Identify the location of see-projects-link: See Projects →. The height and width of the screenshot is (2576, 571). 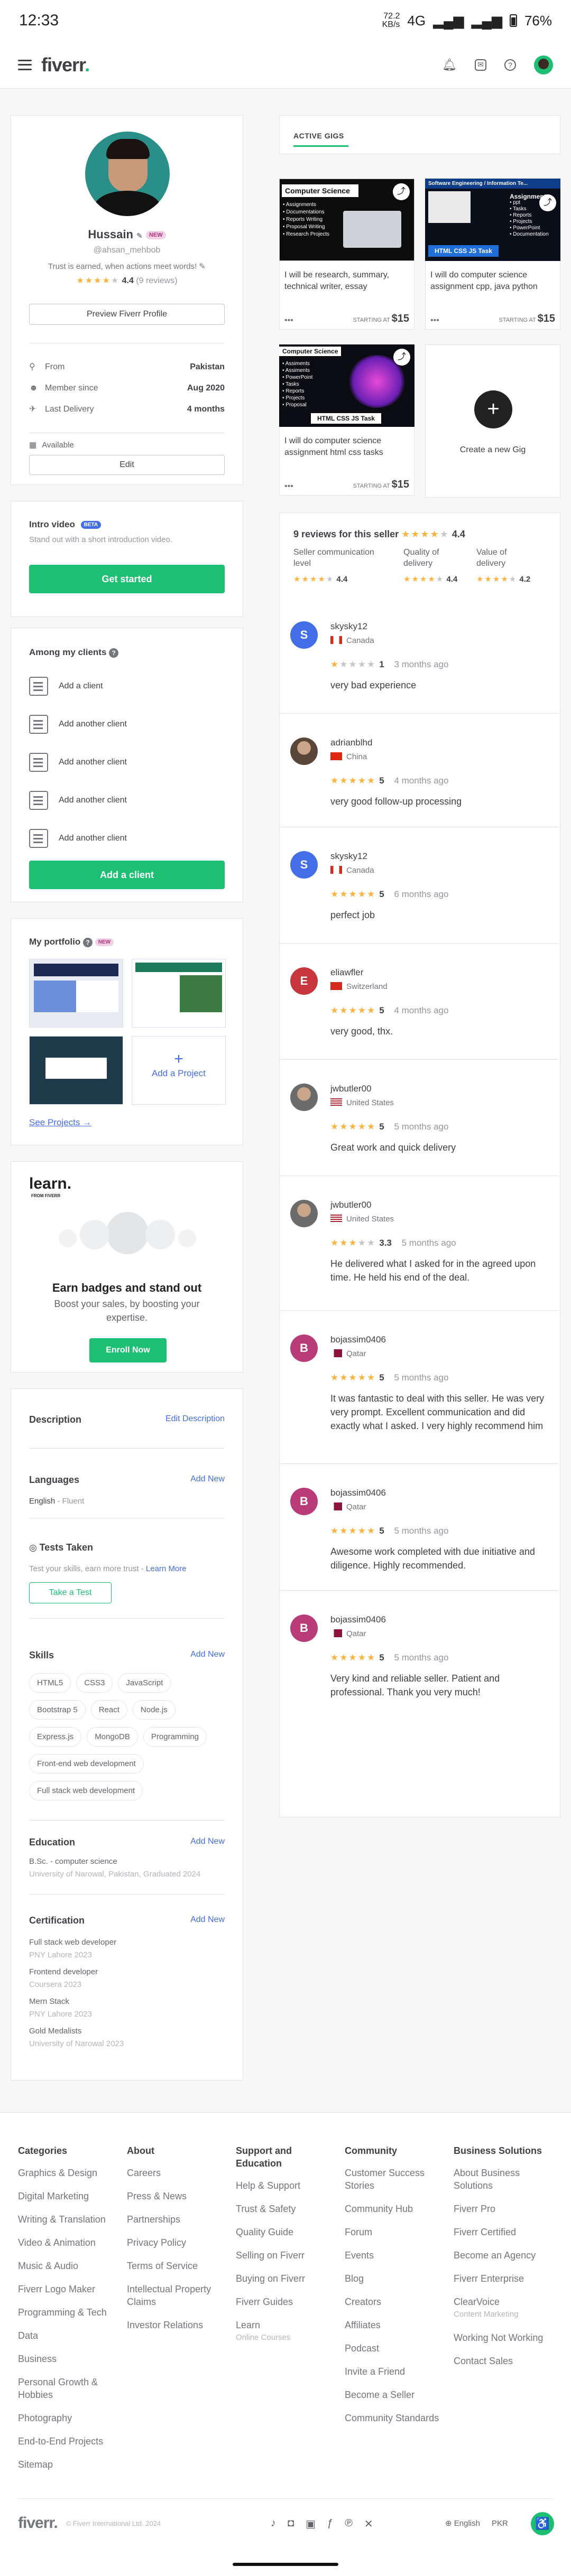
(60, 1122).